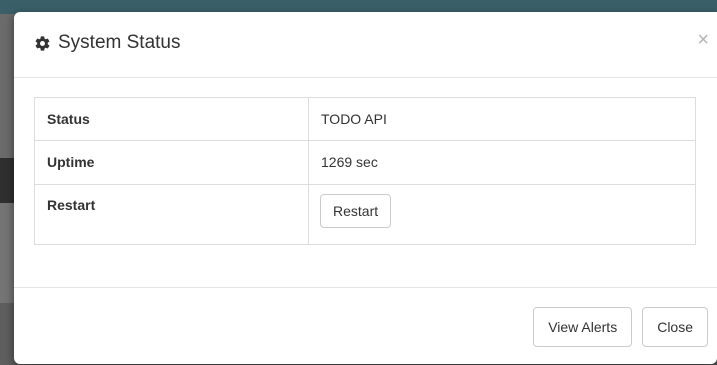 This screenshot has height=365, width=717. I want to click on table-row: Uptime 1269 sec, so click(365, 162).